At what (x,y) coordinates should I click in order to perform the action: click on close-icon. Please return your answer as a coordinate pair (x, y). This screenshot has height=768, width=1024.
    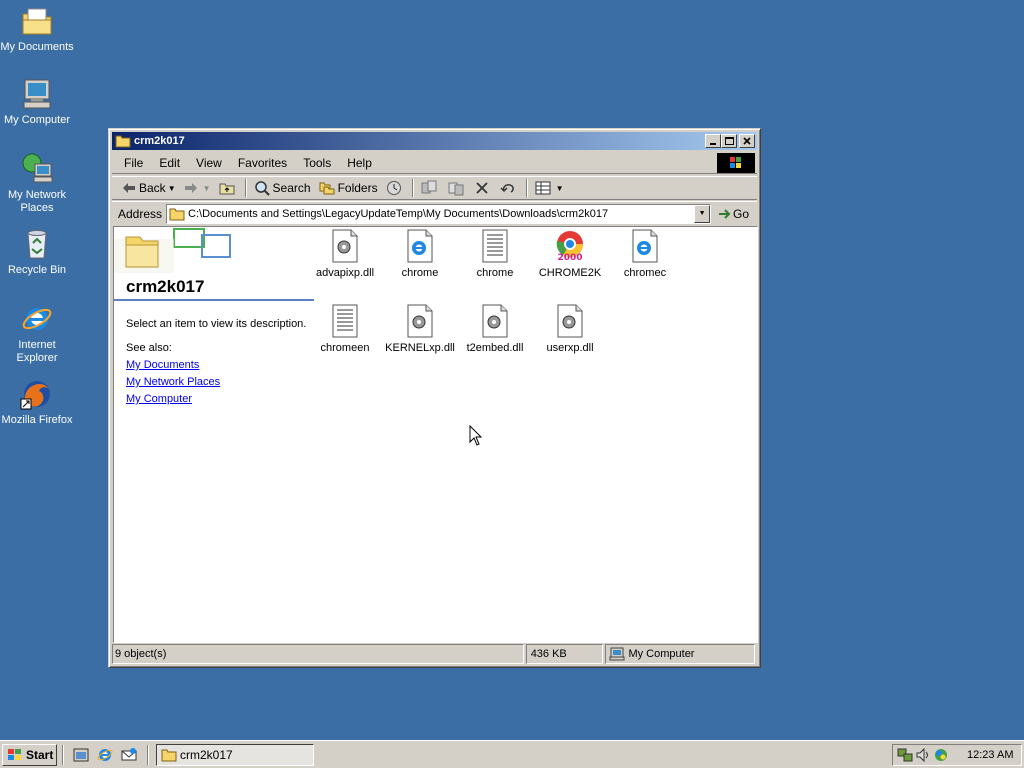
    Looking at the image, I should click on (747, 141).